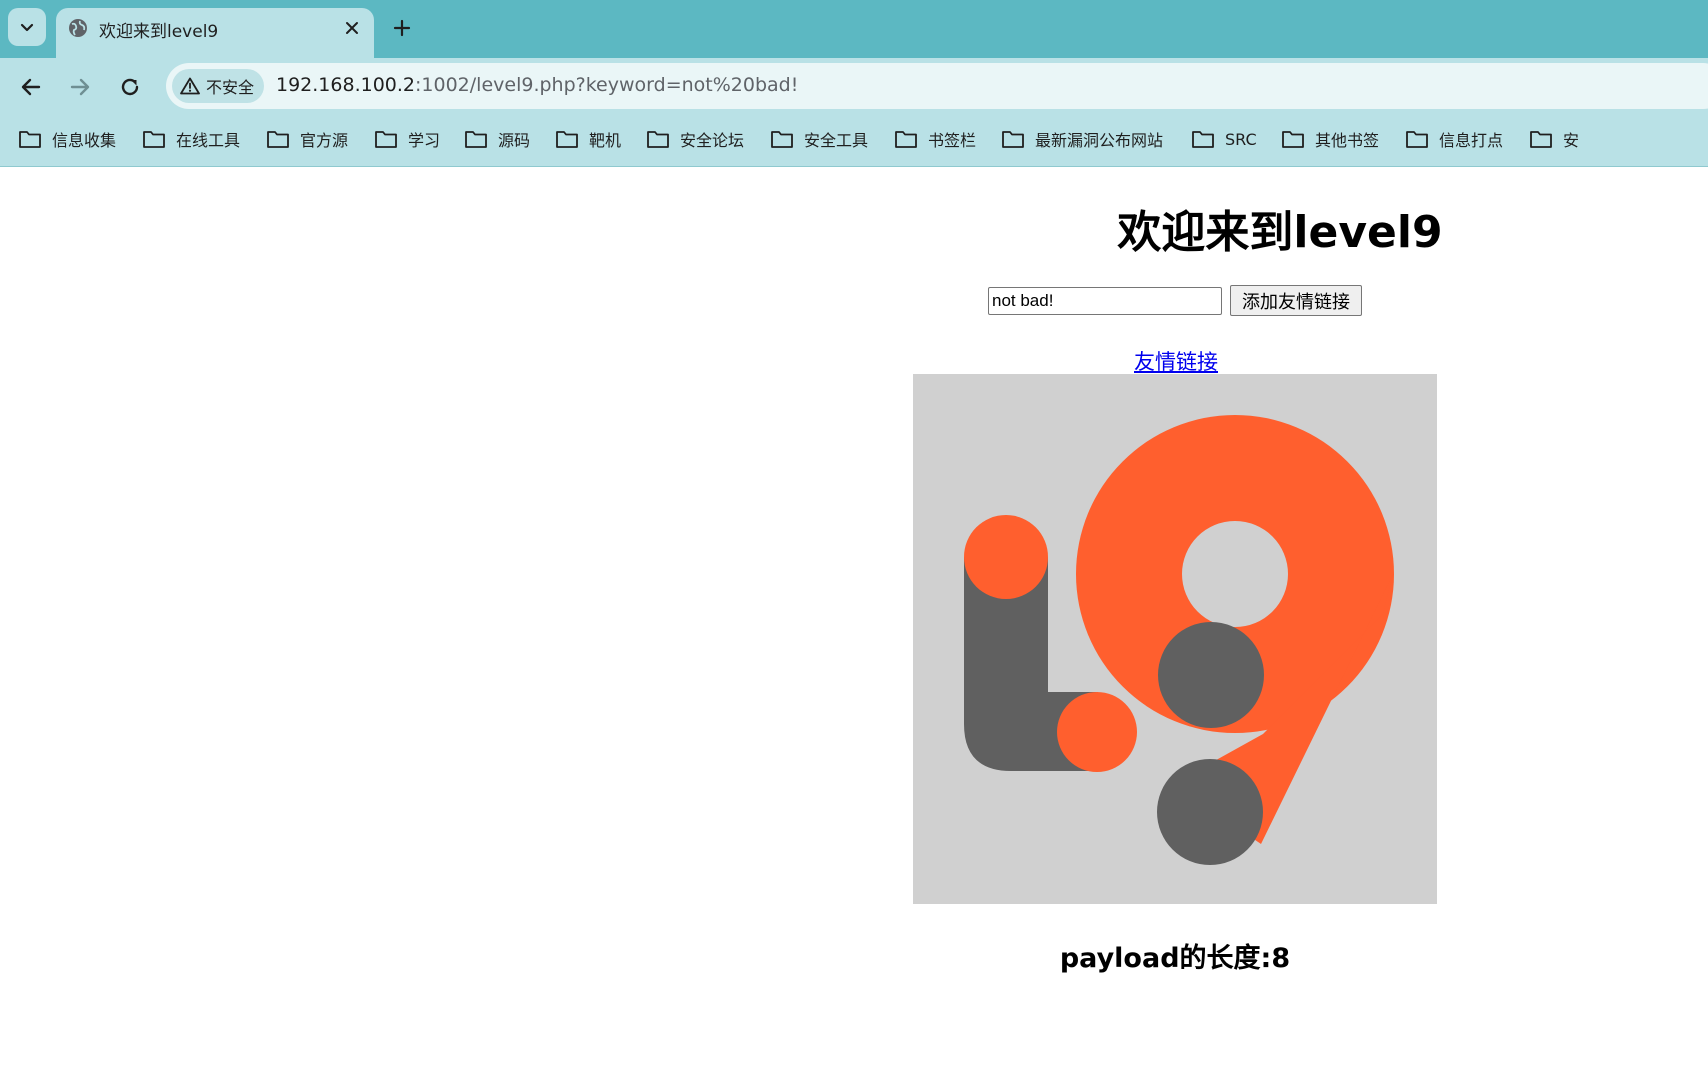  What do you see at coordinates (80, 87) in the screenshot?
I see `forward-arrow-icon` at bounding box center [80, 87].